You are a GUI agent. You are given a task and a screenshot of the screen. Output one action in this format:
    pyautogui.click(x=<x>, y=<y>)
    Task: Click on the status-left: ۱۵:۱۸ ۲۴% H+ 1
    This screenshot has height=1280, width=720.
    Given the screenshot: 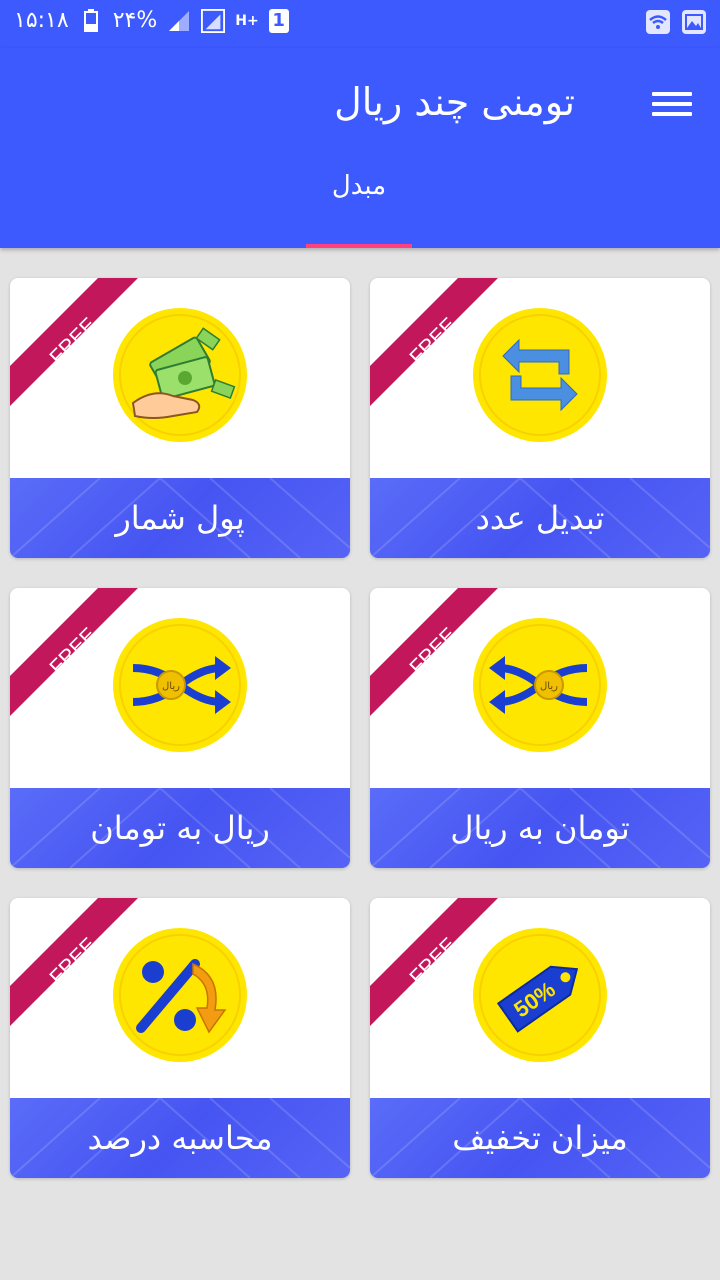 What is the action you would take?
    pyautogui.click(x=151, y=20)
    